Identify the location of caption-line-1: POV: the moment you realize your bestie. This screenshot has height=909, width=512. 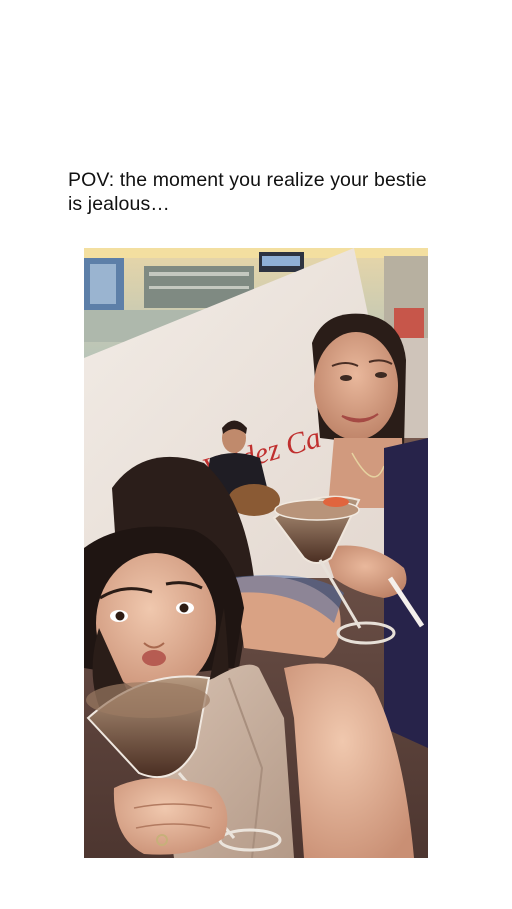
(247, 180).